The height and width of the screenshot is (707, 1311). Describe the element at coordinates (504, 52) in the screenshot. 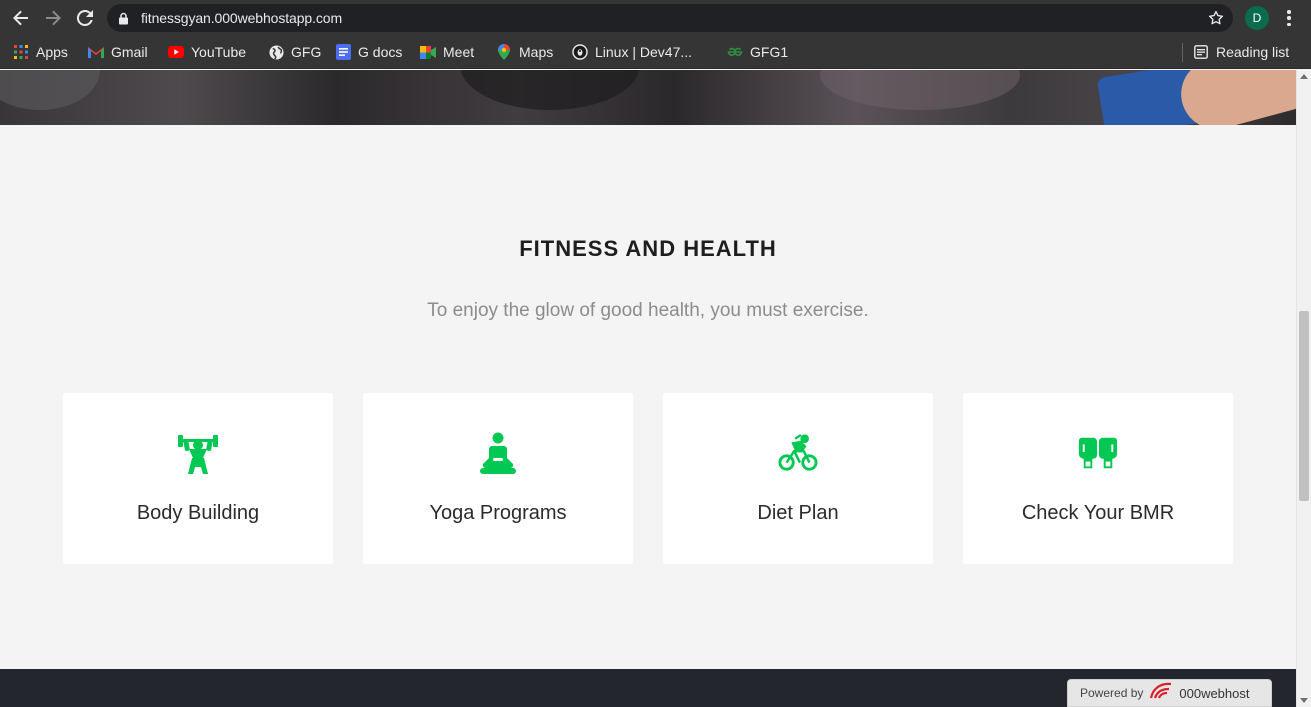

I see `maps-icon` at that location.